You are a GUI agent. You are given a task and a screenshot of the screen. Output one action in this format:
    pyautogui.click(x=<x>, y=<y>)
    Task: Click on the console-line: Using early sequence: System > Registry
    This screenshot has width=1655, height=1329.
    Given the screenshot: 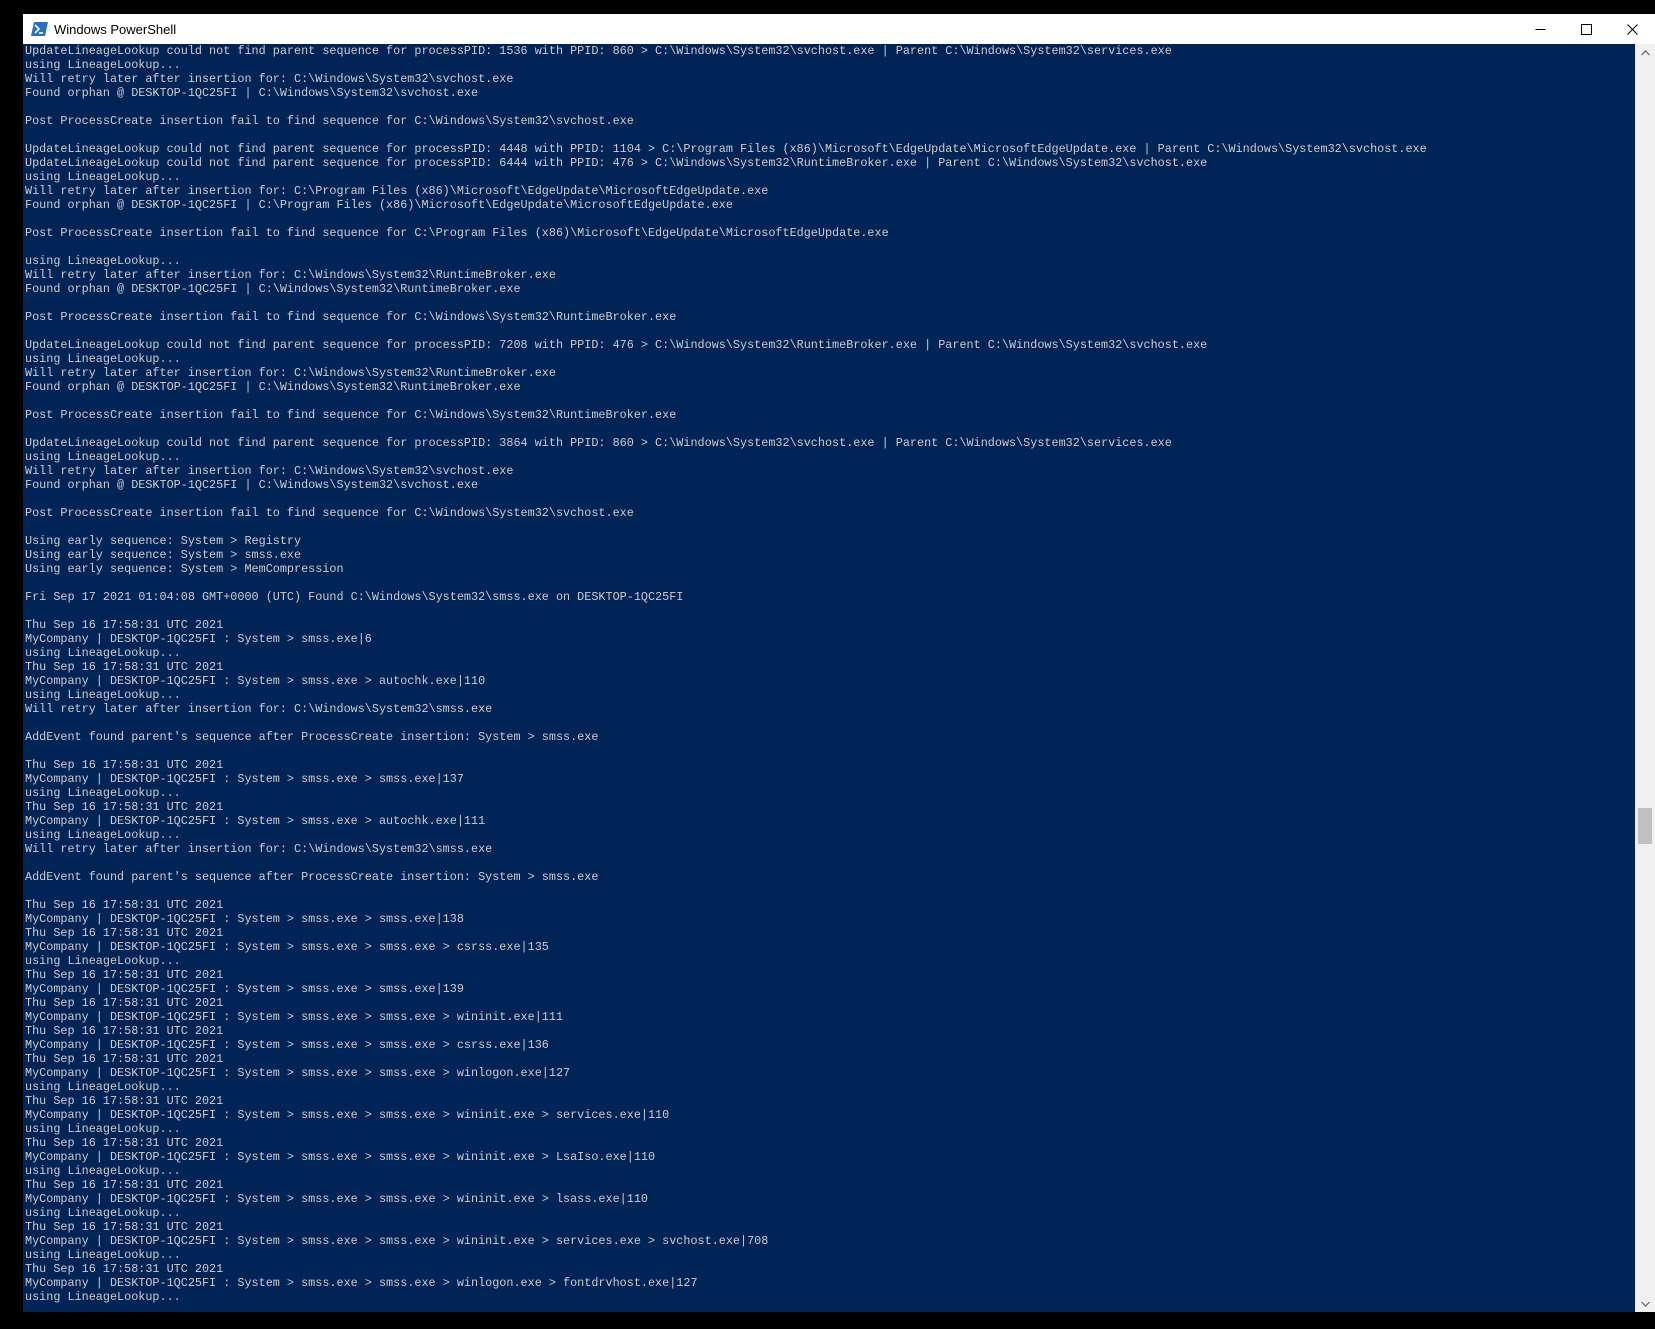 What is the action you would take?
    pyautogui.click(x=163, y=541)
    